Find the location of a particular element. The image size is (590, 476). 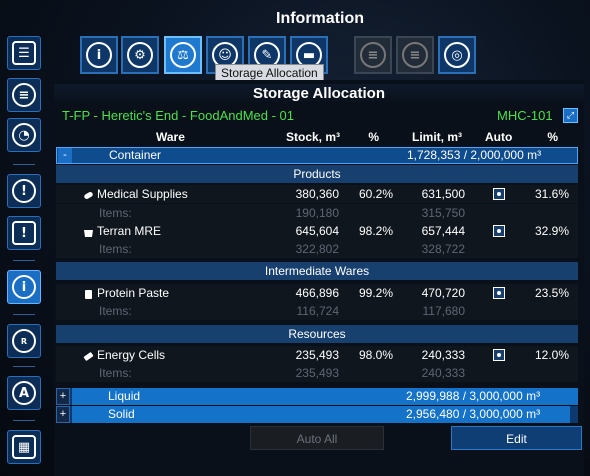

tab-logbook: ◎ is located at coordinates (457, 55).